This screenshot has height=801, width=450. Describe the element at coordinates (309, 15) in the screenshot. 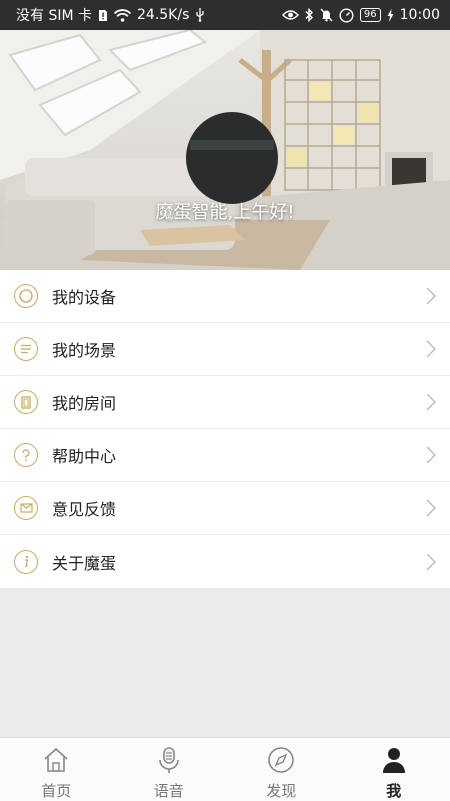

I see `bluetooth-icon` at that location.